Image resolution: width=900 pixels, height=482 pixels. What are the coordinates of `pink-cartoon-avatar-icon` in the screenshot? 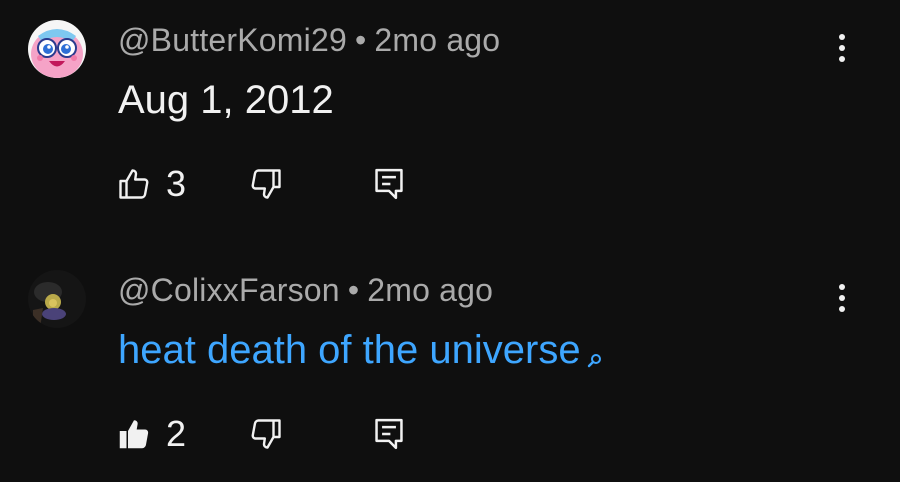 It's located at (57, 49).